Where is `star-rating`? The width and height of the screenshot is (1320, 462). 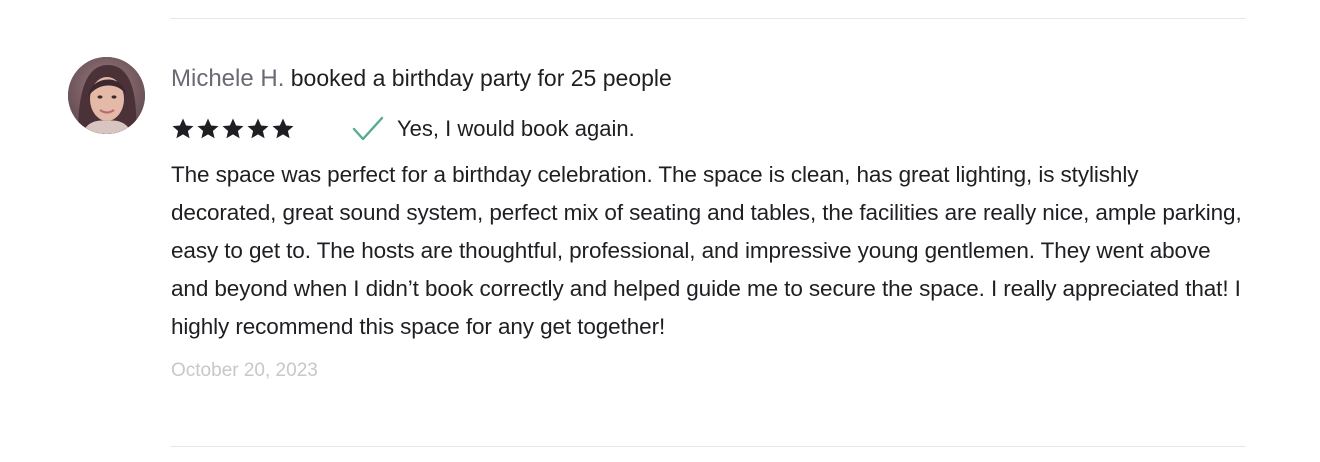
star-rating is located at coordinates (233, 129).